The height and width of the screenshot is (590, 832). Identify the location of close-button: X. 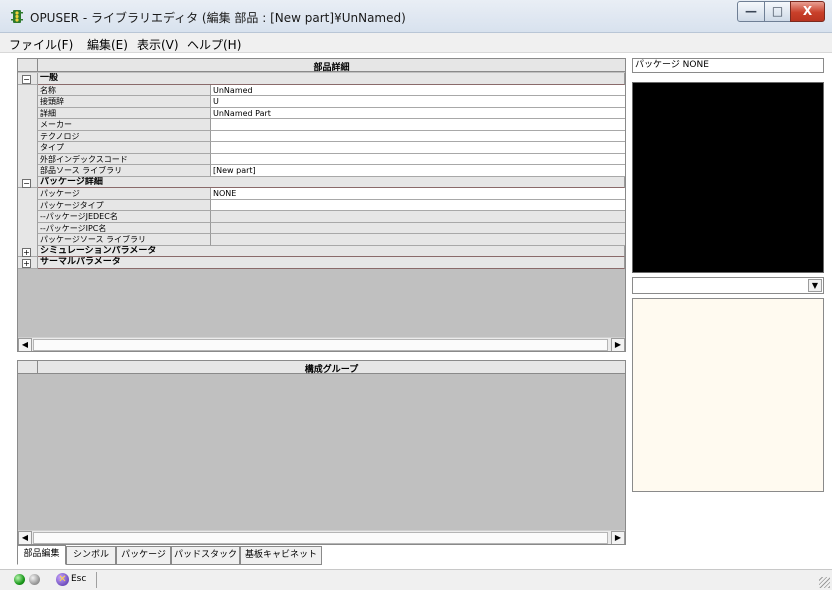
(807, 11).